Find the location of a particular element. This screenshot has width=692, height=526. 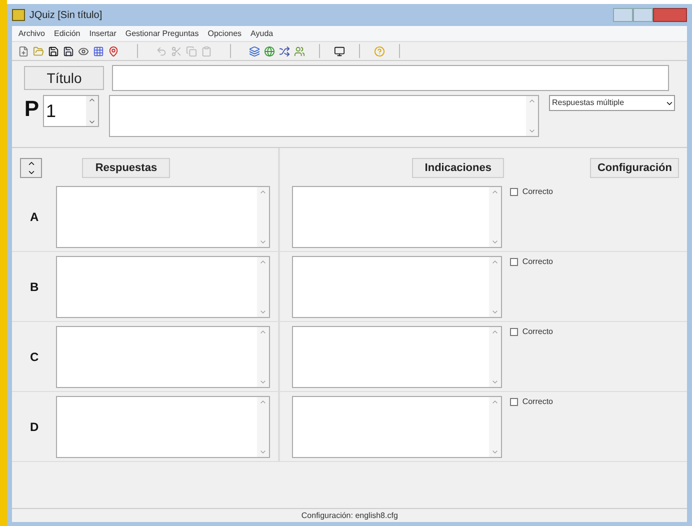

menu-item: Edición is located at coordinates (67, 34).